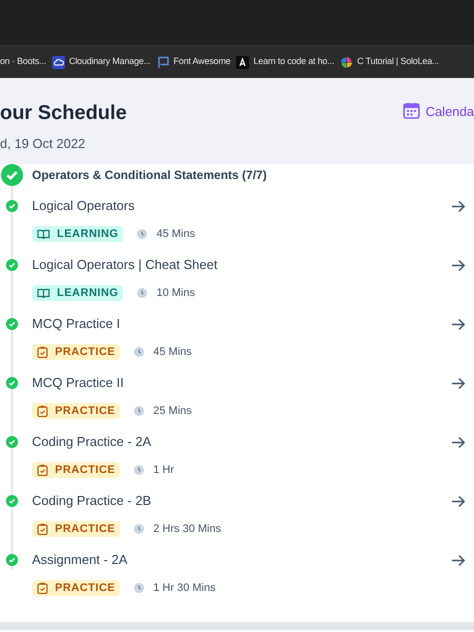 This screenshot has height=632, width=474. I want to click on letter-mark-icon, so click(243, 62).